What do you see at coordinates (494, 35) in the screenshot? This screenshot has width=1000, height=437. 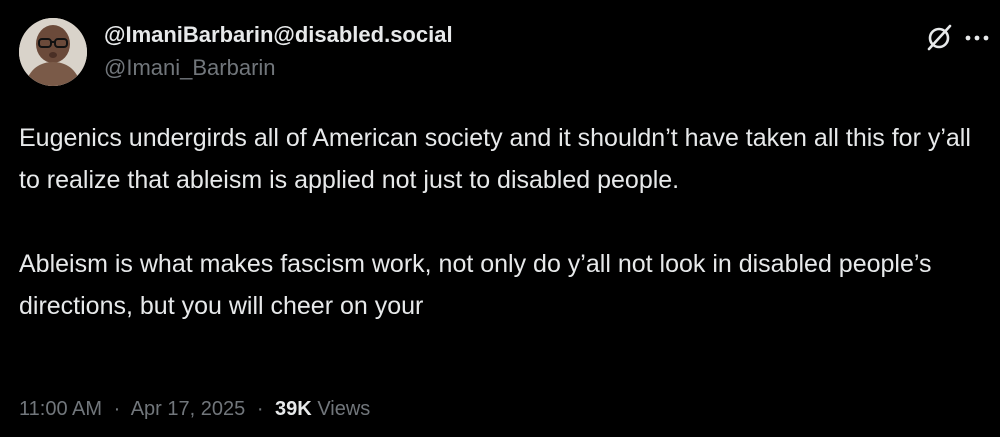 I see `display-name: @ImaniBarbarin@disabled.social` at bounding box center [494, 35].